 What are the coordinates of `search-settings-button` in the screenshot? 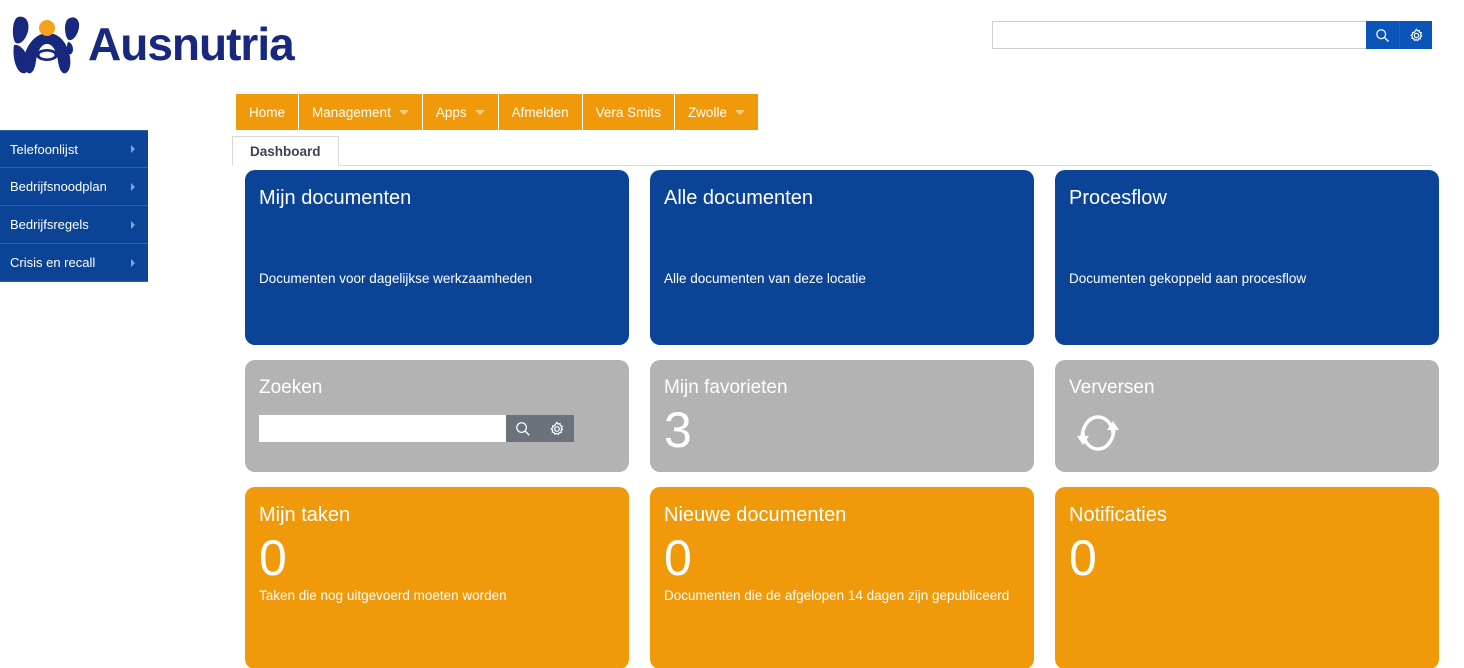 It's located at (1415, 35).